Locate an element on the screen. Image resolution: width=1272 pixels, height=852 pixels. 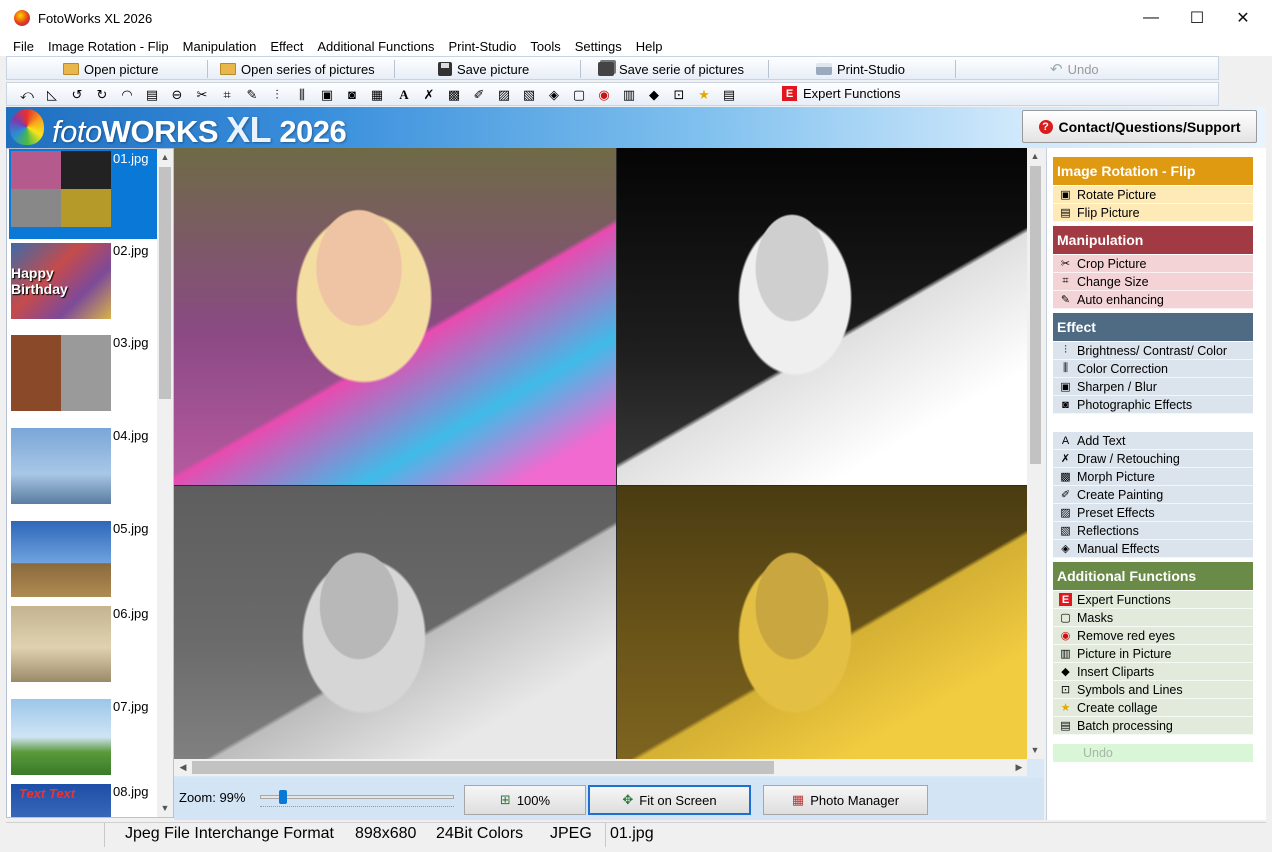
thumbnail-scrollbar: ▲ ▼ is located at coordinates (165, 483).